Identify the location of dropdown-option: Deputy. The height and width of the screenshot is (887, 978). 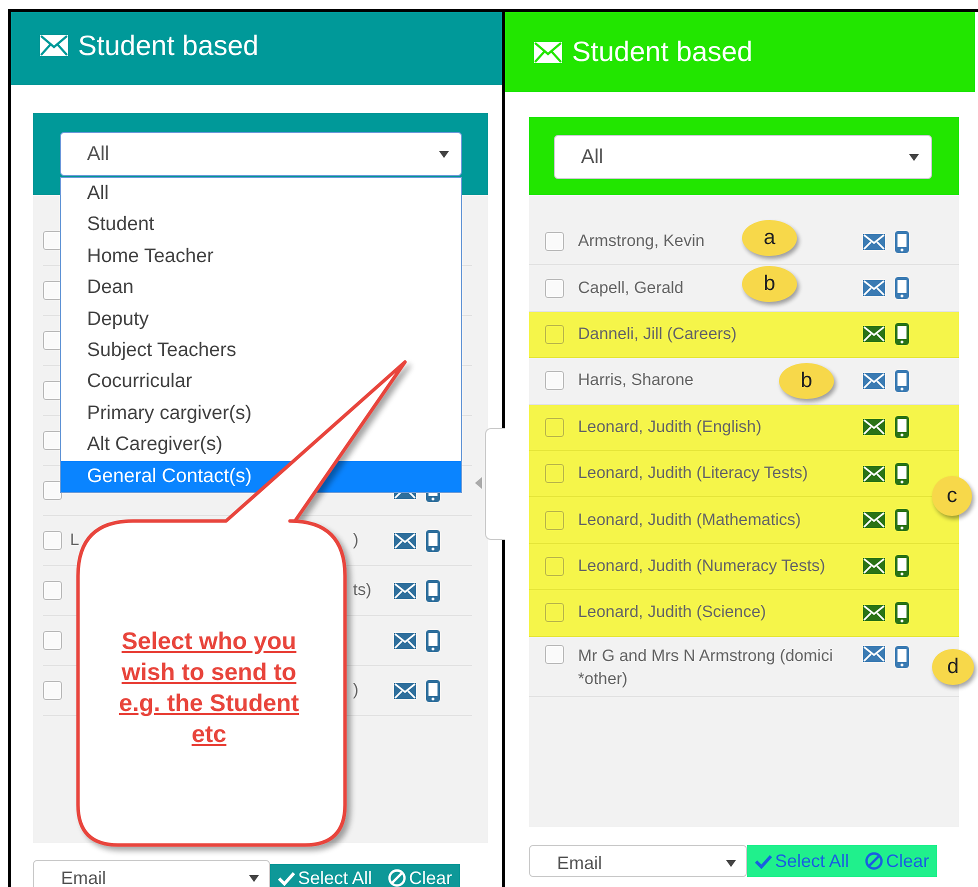
(261, 319).